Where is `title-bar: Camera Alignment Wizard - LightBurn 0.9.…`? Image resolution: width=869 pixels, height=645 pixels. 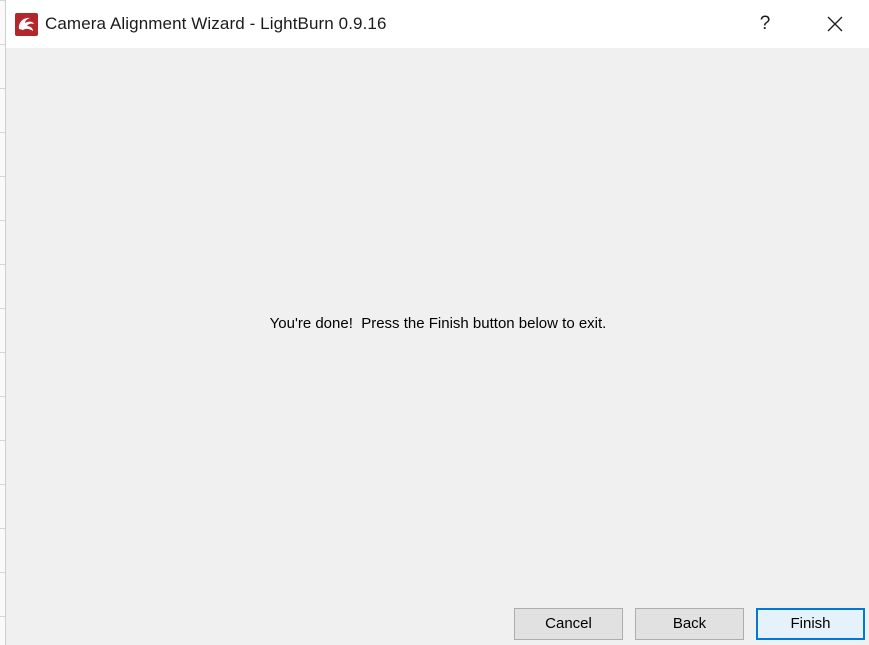 title-bar: Camera Alignment Wizard - LightBurn 0.9.… is located at coordinates (437, 24).